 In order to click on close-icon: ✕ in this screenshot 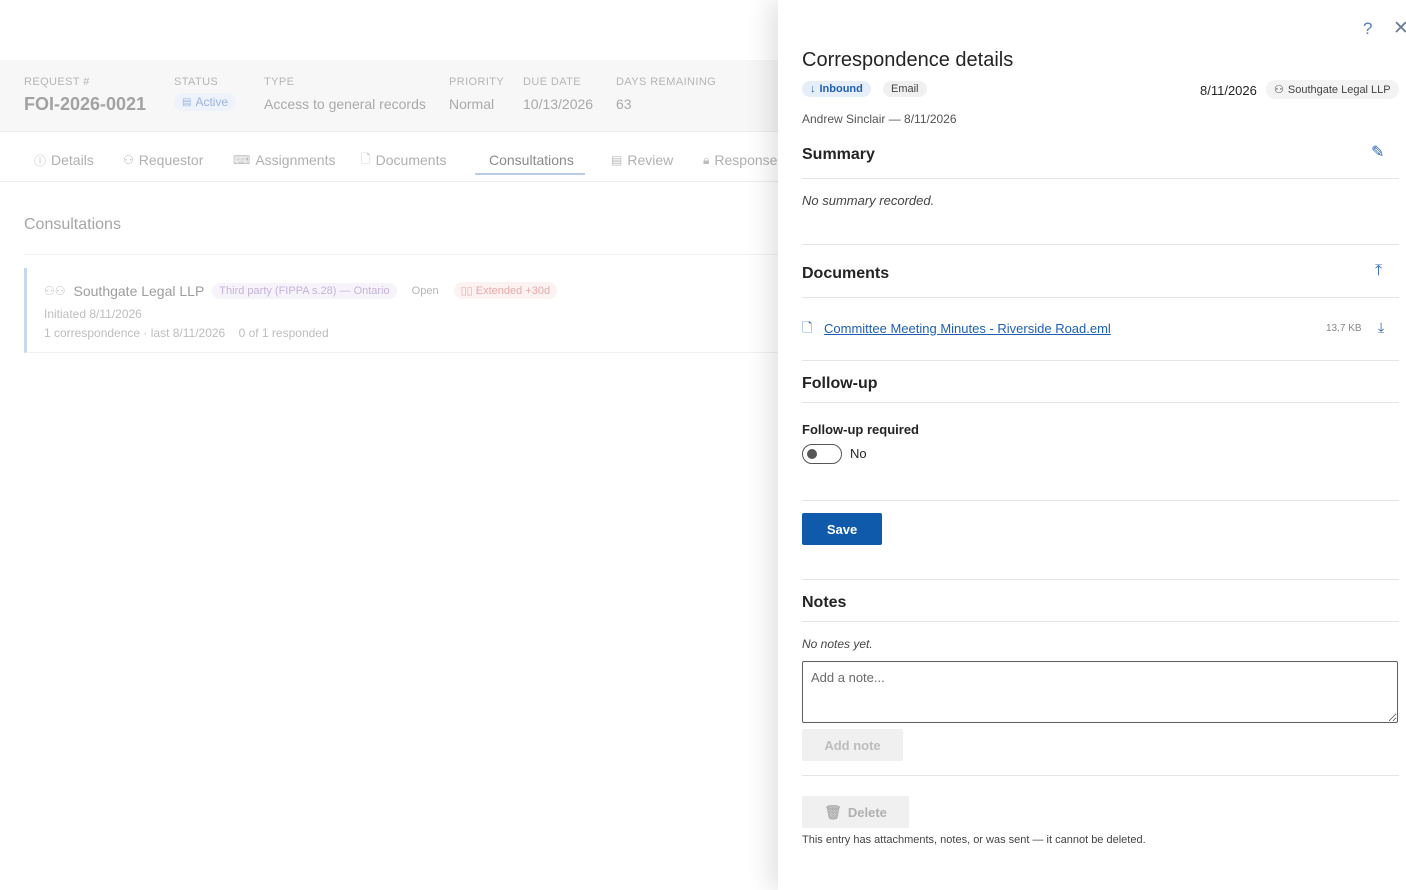, I will do `click(1399, 28)`.